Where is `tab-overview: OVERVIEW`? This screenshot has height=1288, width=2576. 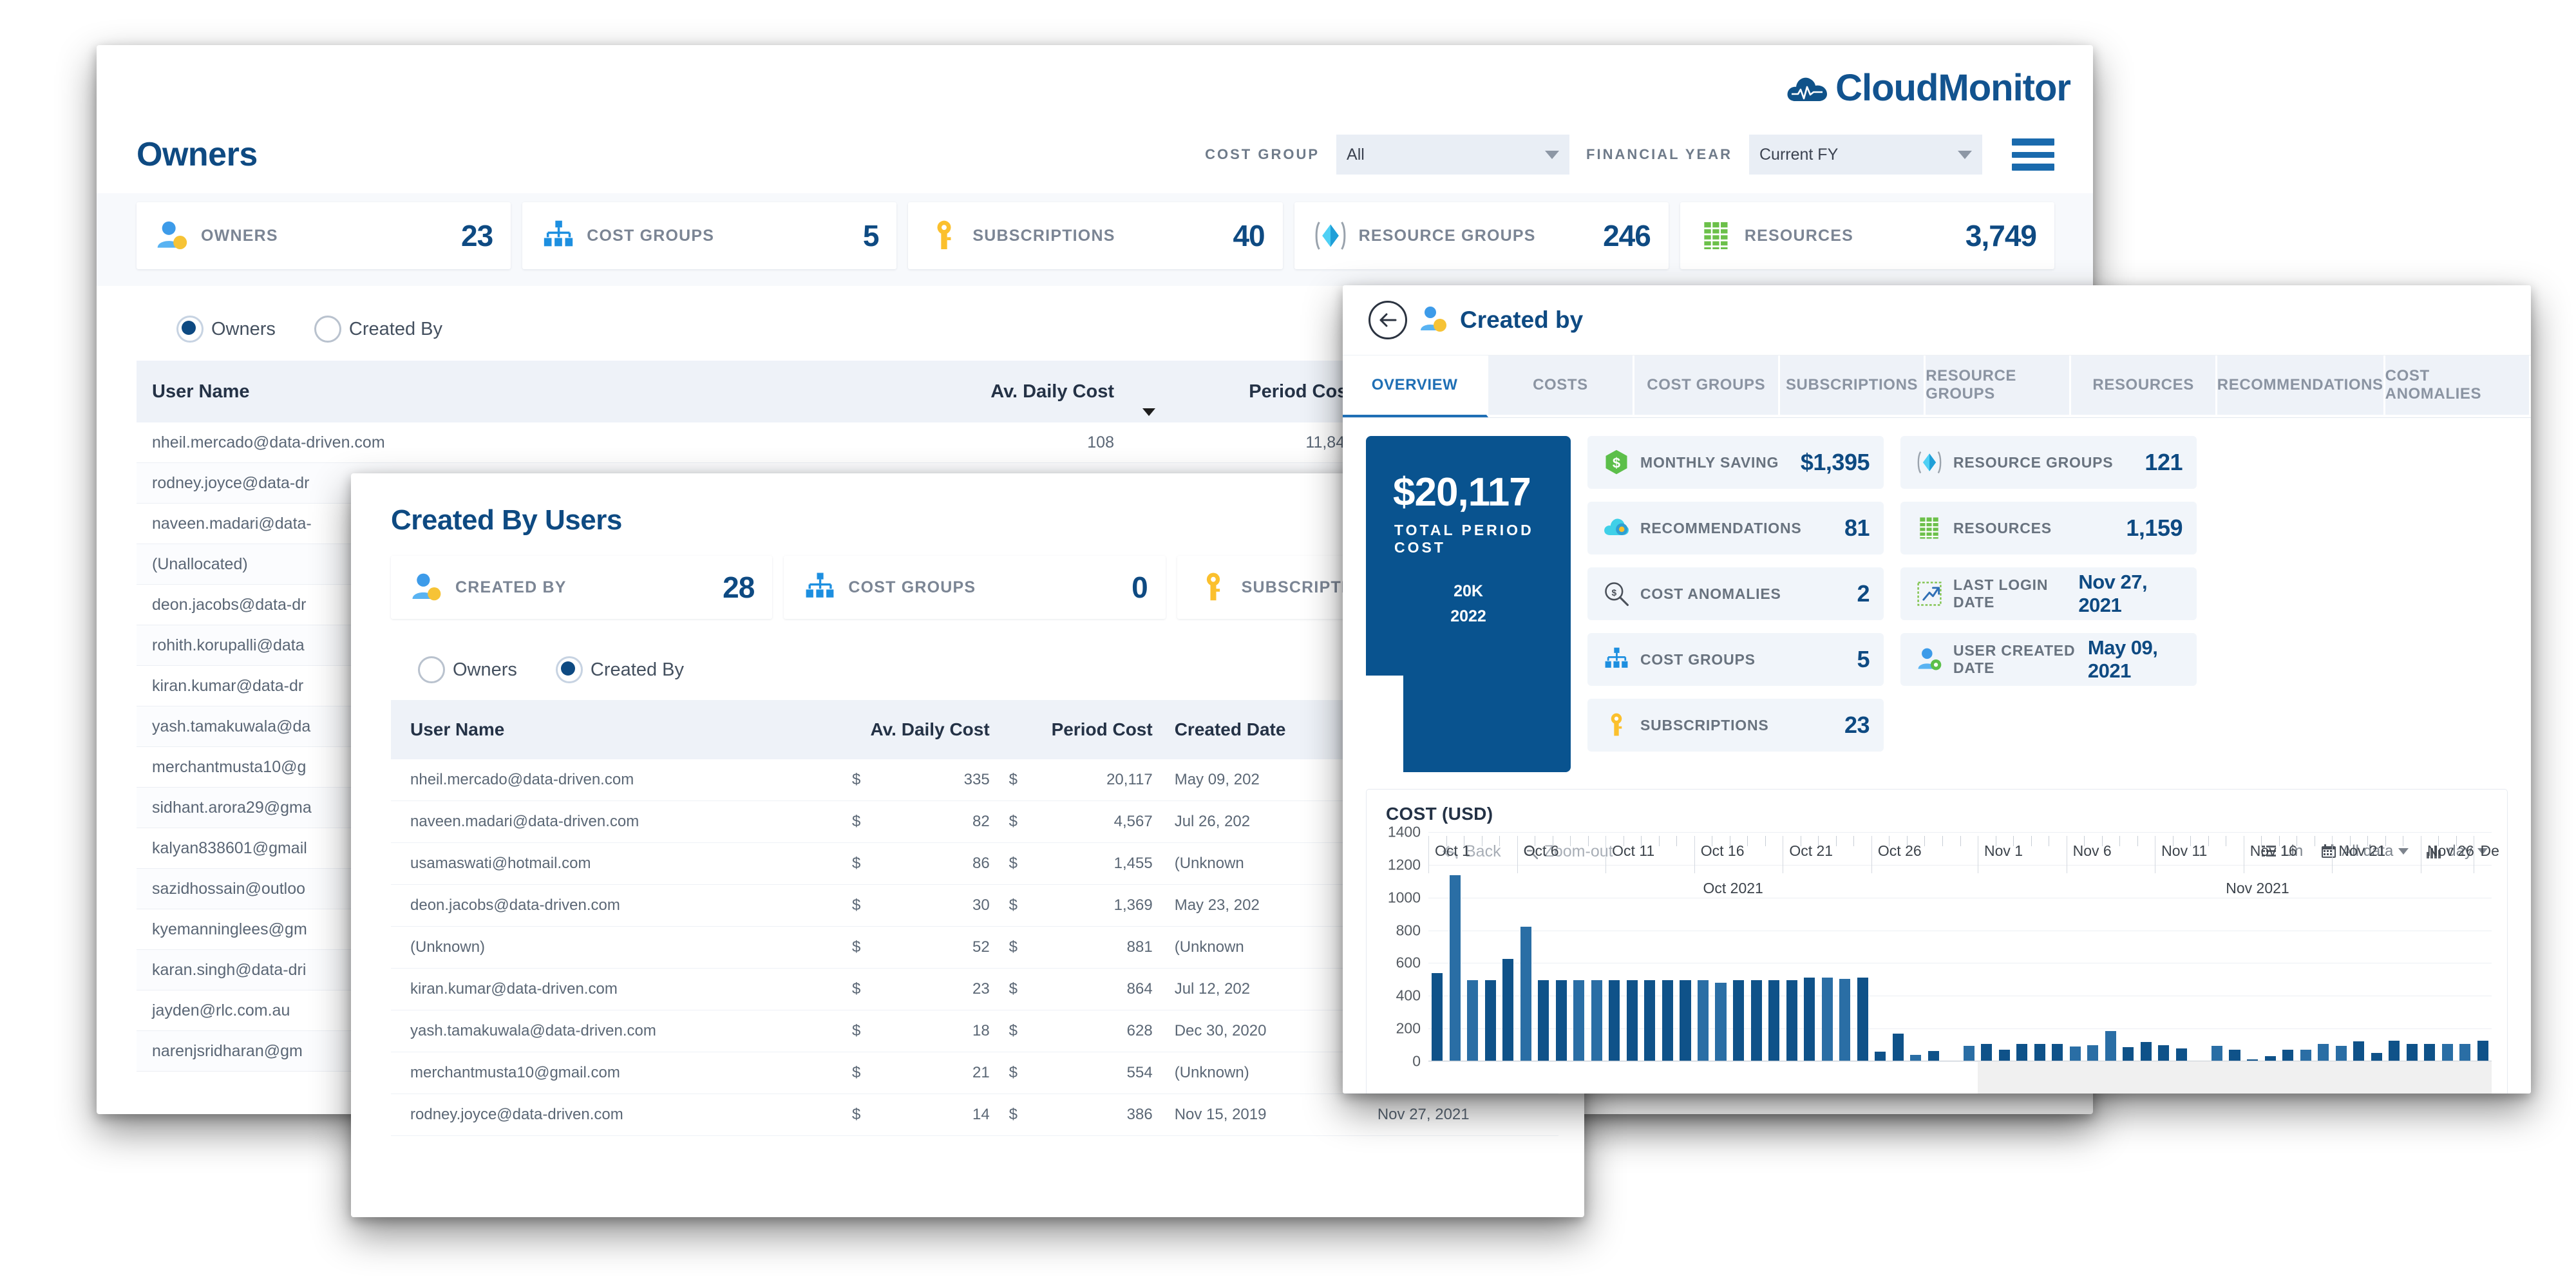 tab-overview: OVERVIEW is located at coordinates (1416, 386).